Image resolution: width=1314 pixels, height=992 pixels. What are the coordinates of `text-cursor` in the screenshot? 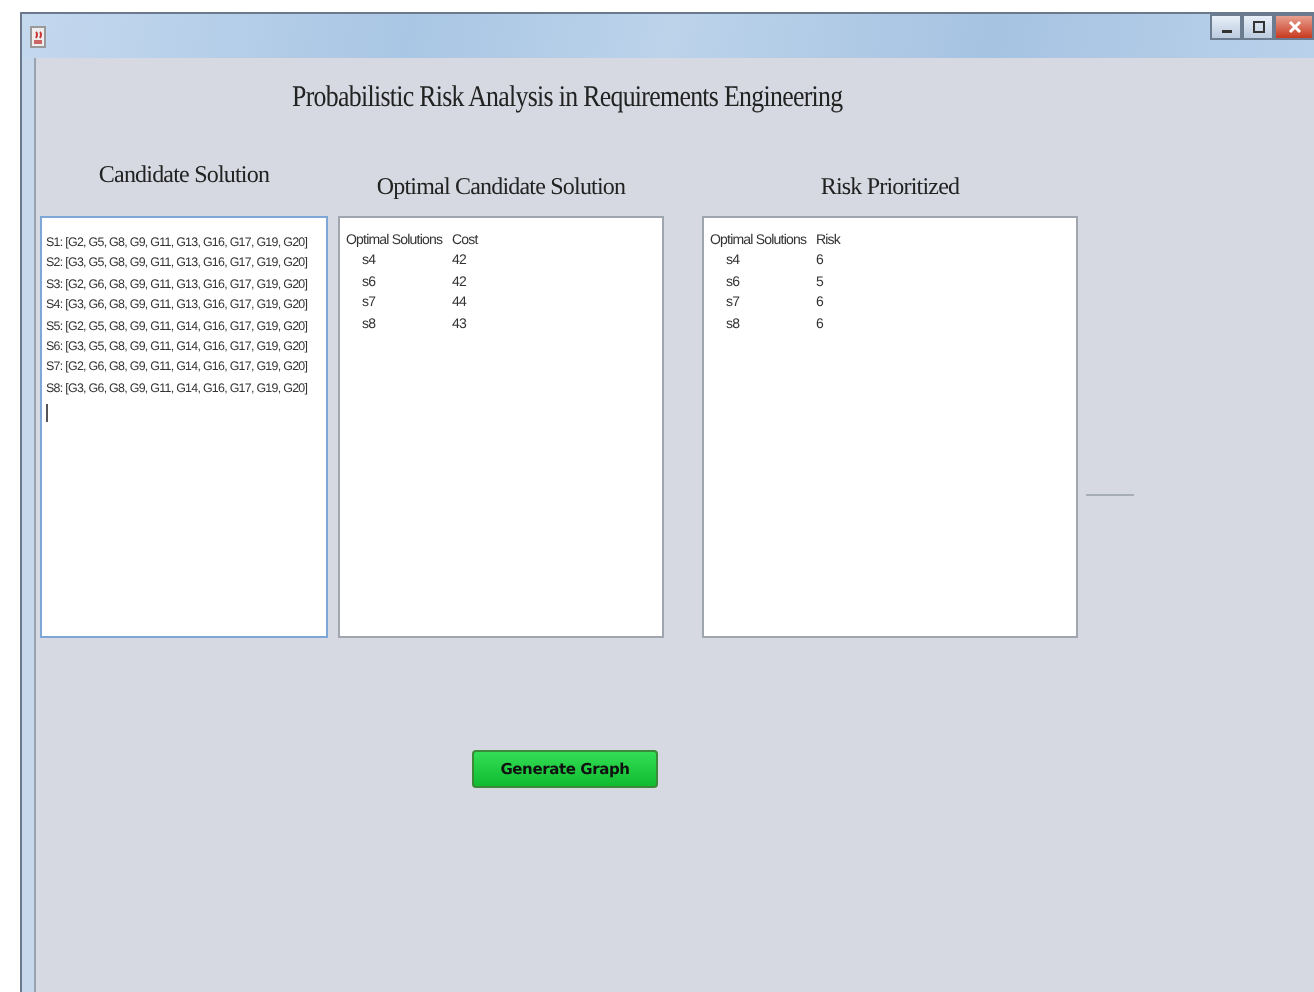 It's located at (47, 413).